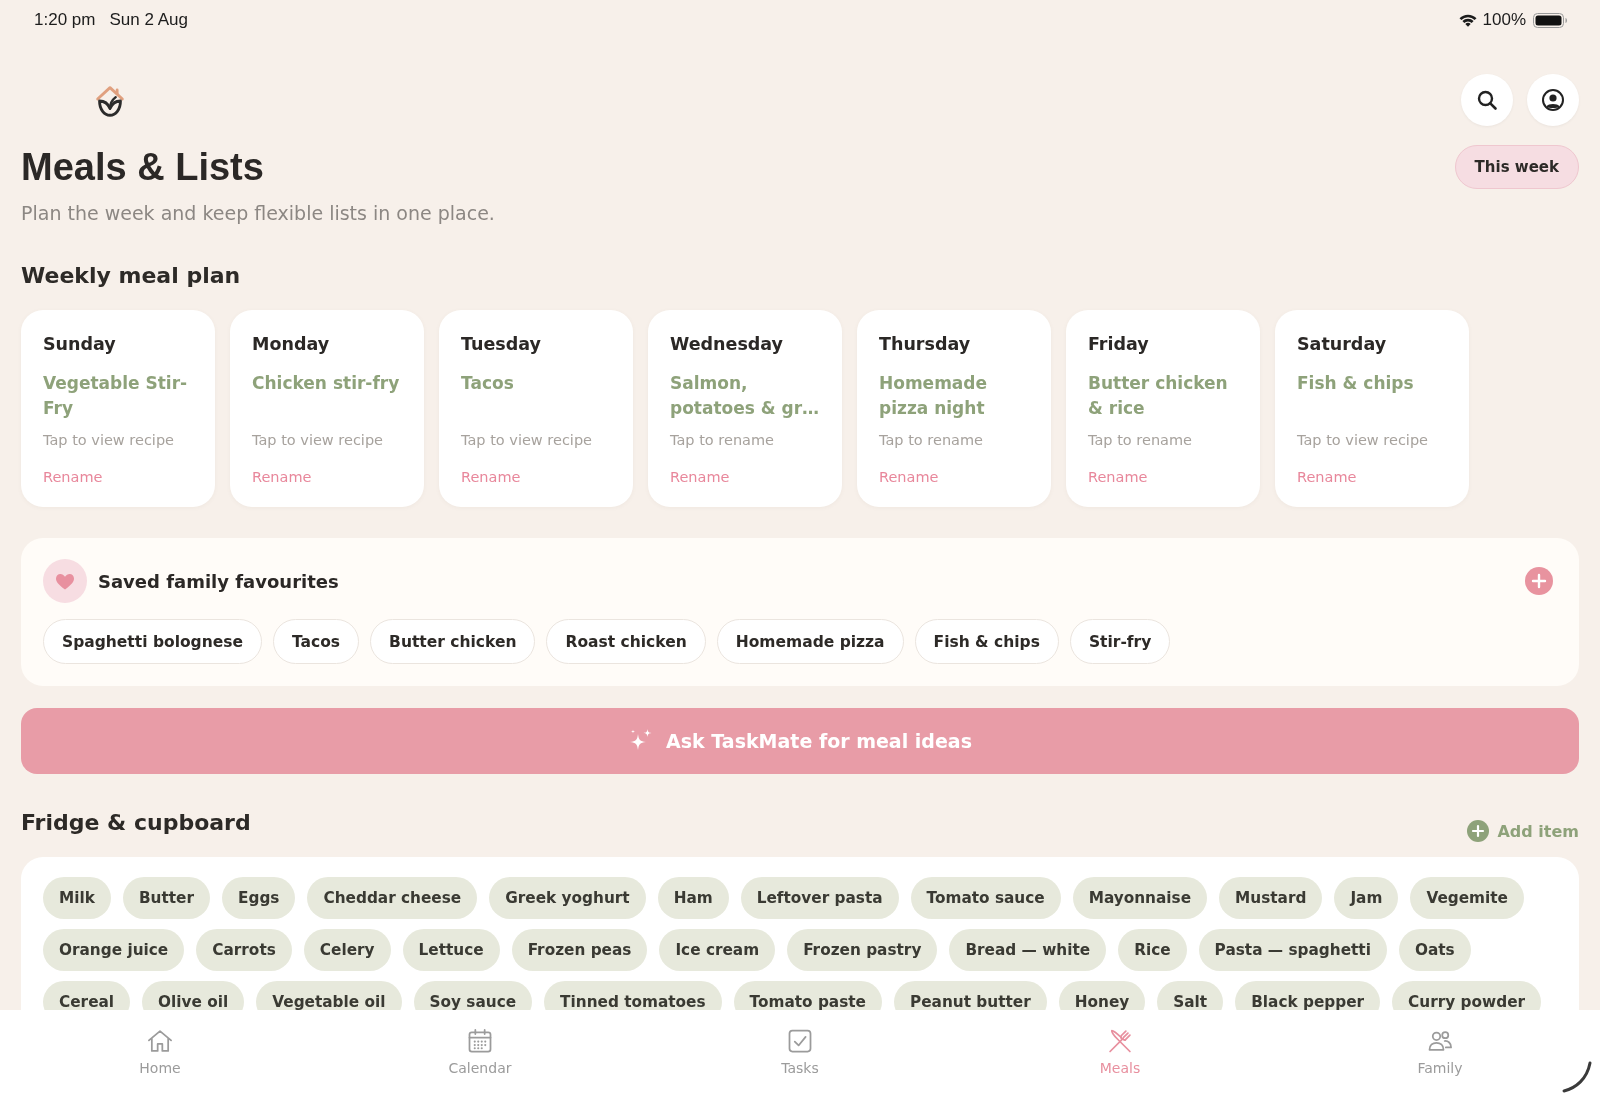 The width and height of the screenshot is (1600, 1101). What do you see at coordinates (1190, 995) in the screenshot?
I see `pantry-chip: Salt` at bounding box center [1190, 995].